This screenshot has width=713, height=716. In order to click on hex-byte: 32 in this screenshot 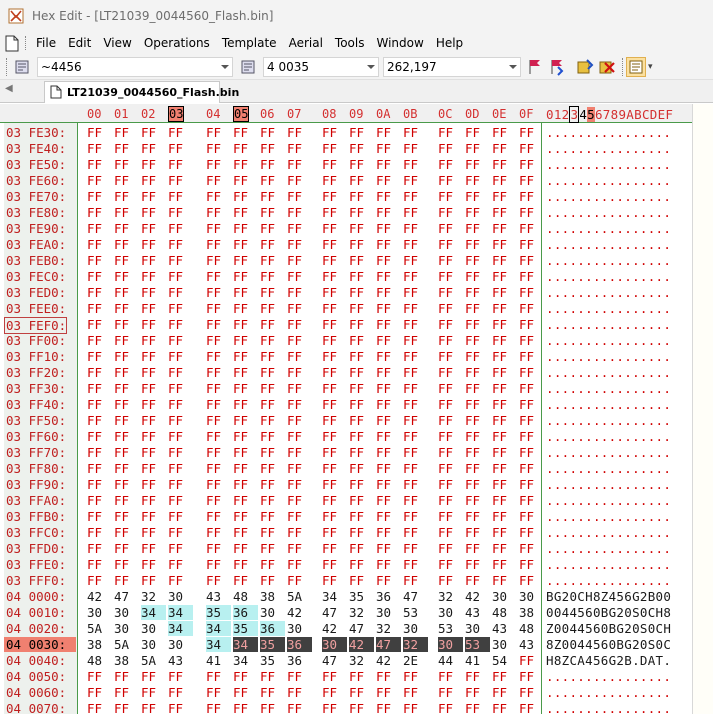, I will do `click(356, 612)`.